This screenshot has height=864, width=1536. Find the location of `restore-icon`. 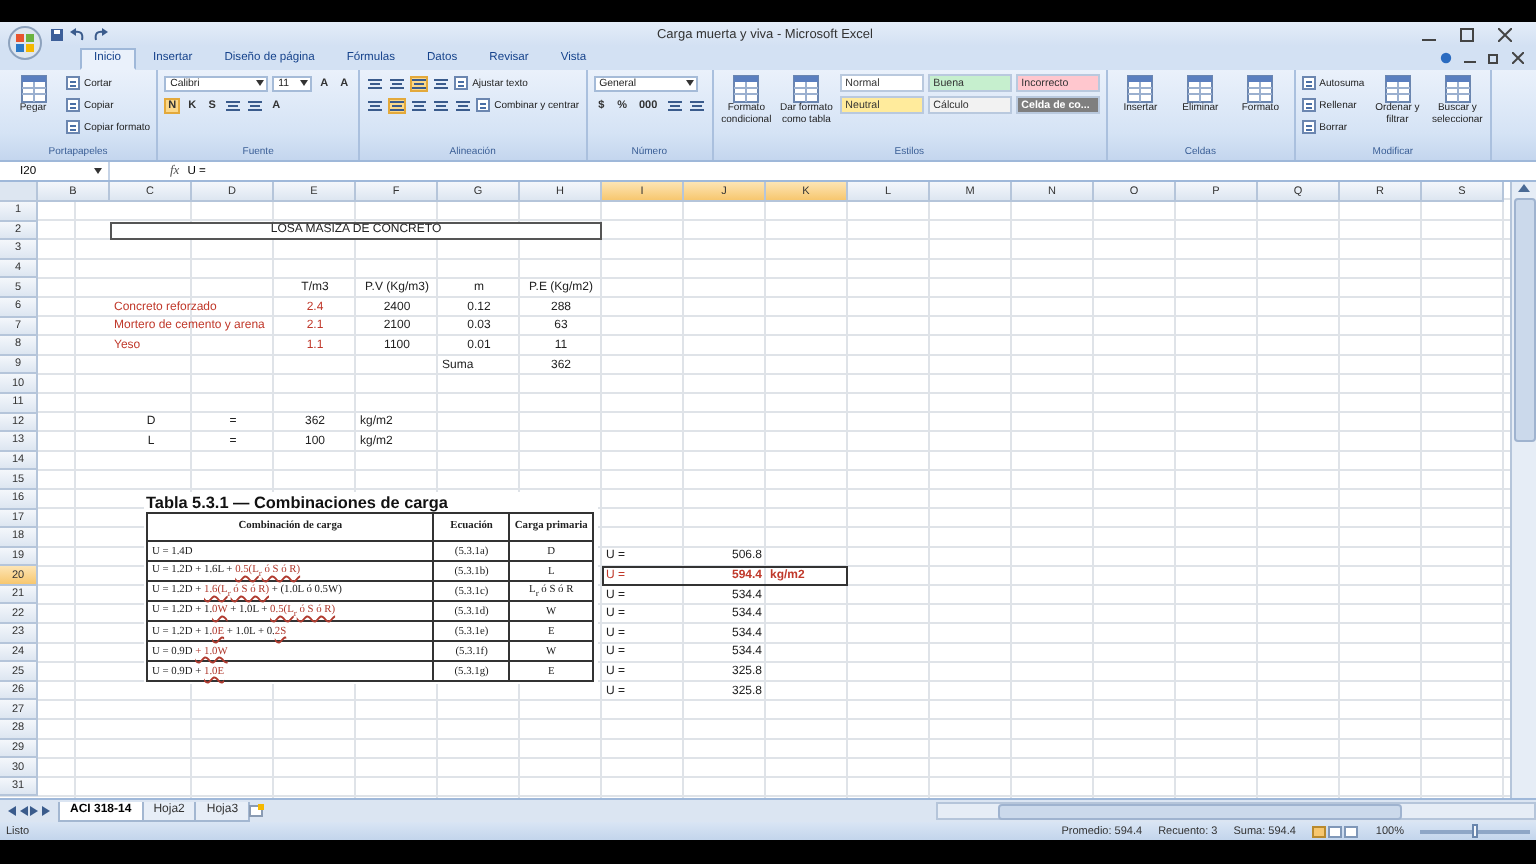

restore-icon is located at coordinates (1494, 58).